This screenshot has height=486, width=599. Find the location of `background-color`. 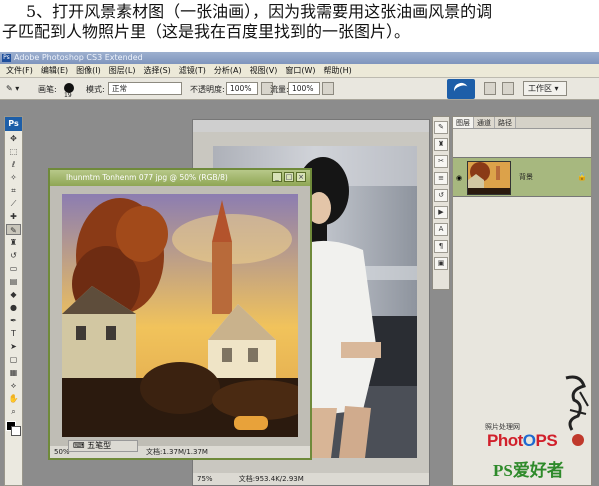

background-color is located at coordinates (16, 431).